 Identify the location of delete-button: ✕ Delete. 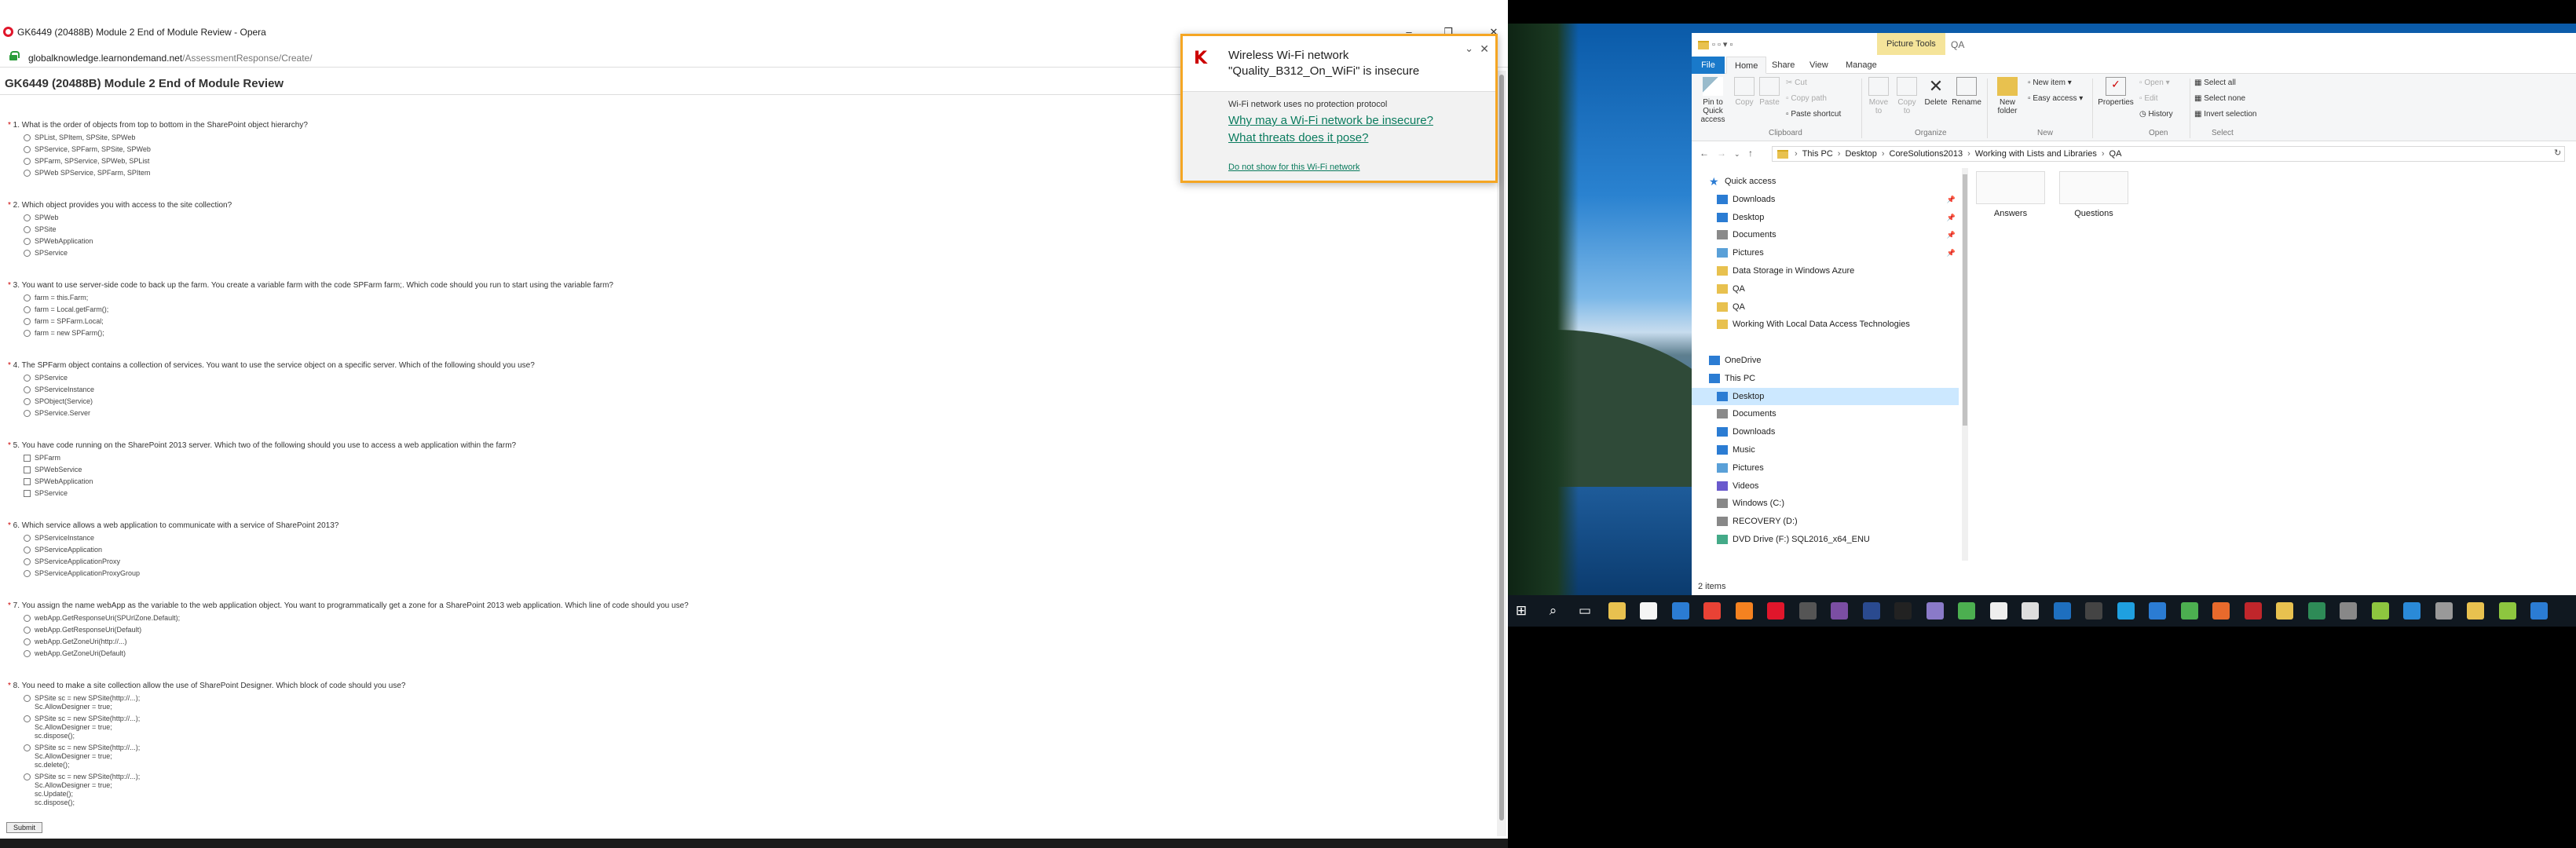
(1936, 92).